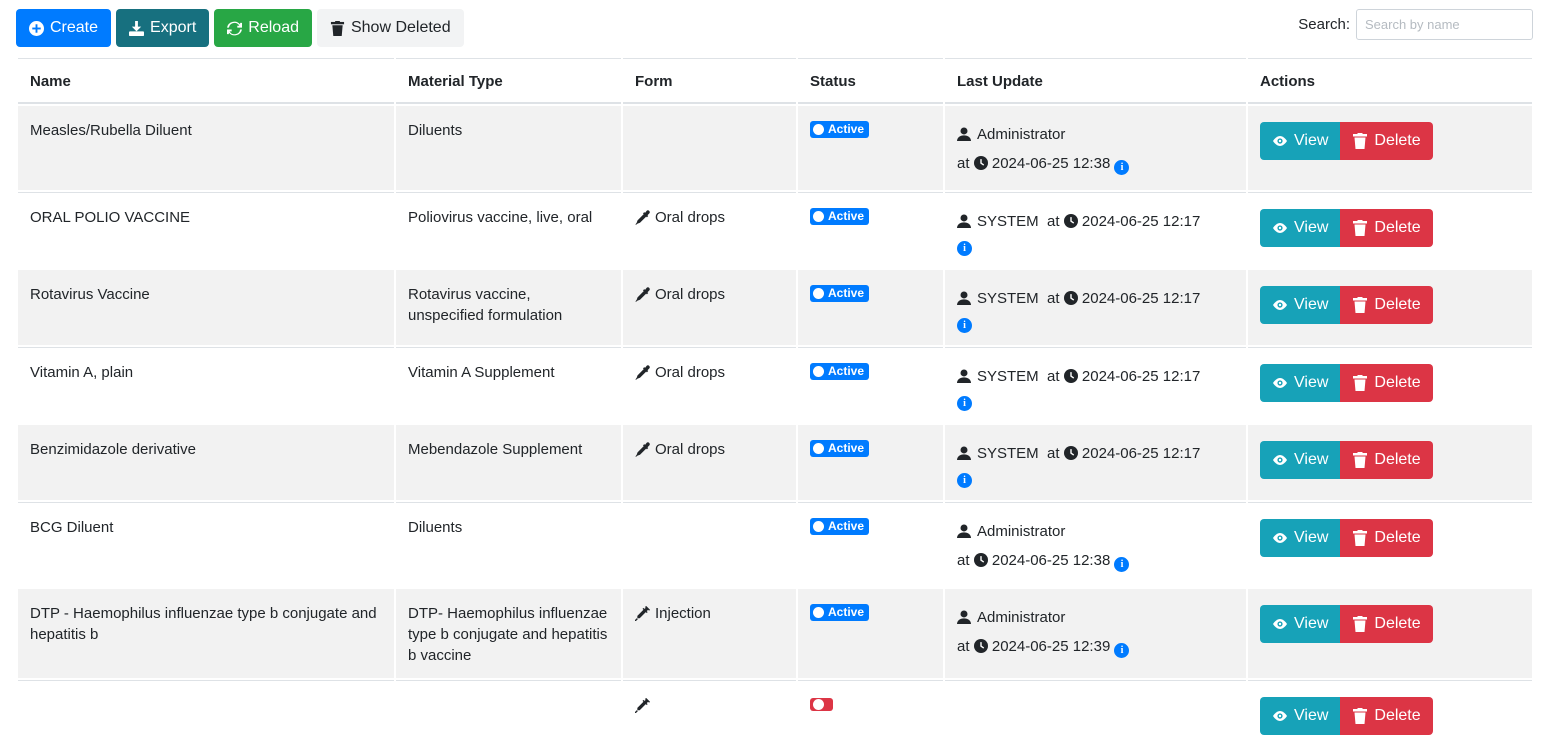  I want to click on column-header-status: Status, so click(870, 81).